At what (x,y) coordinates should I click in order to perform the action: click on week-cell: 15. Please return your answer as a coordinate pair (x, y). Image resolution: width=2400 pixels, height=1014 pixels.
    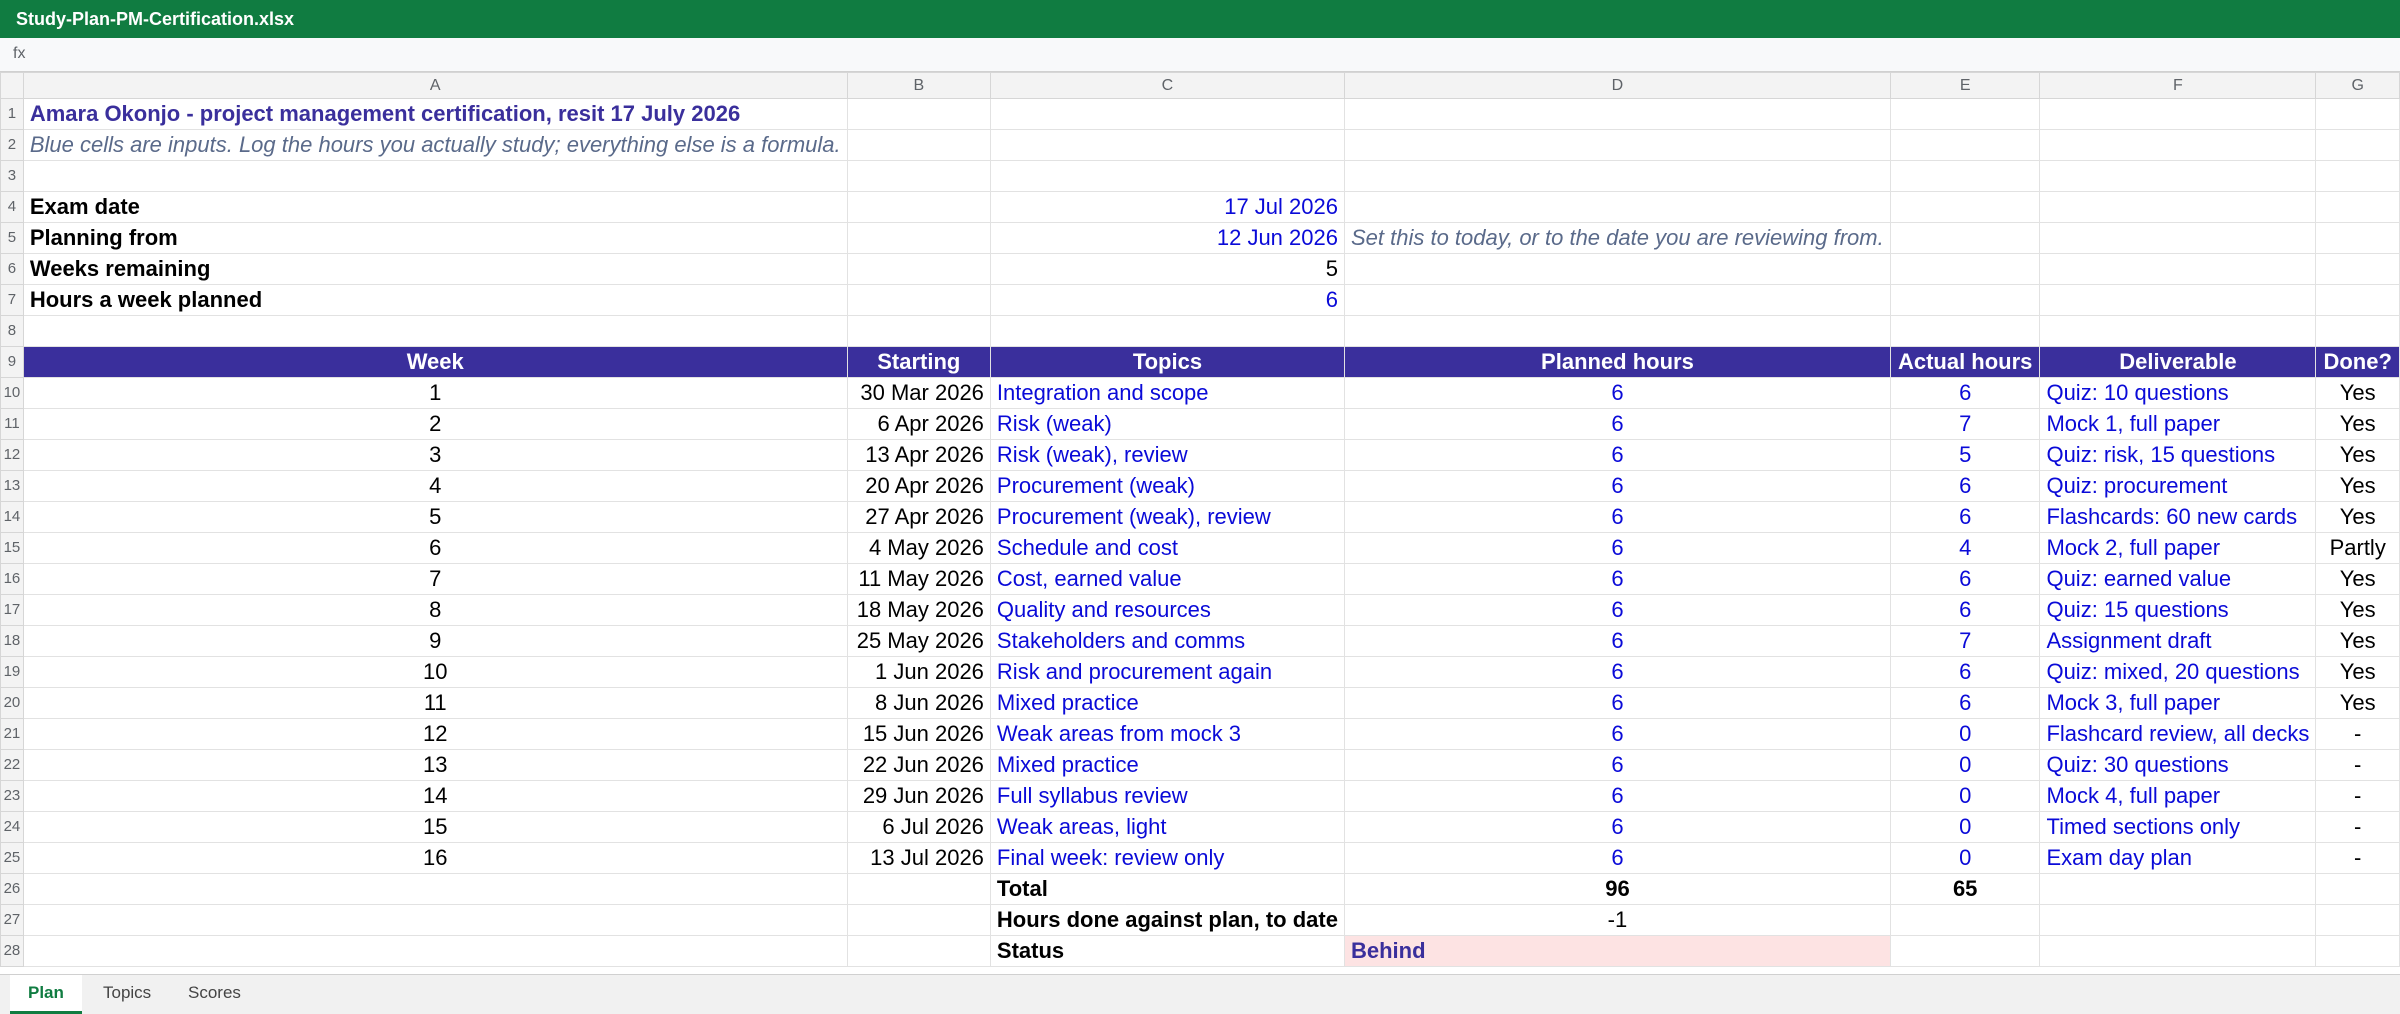
    Looking at the image, I should click on (435, 827).